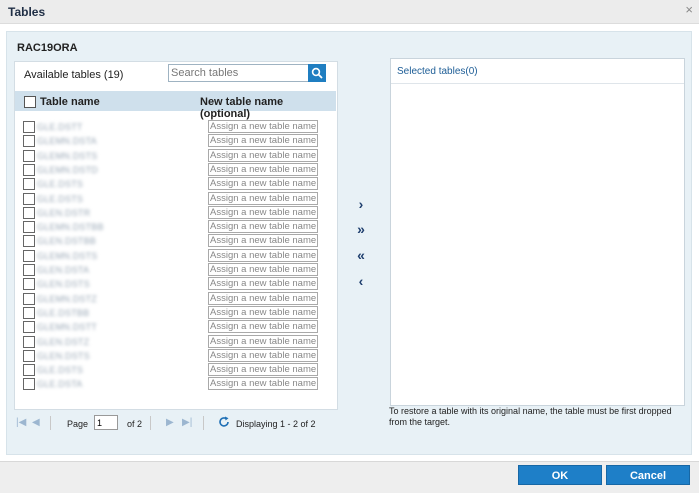  What do you see at coordinates (361, 255) in the screenshot?
I see `remove-all-button: «` at bounding box center [361, 255].